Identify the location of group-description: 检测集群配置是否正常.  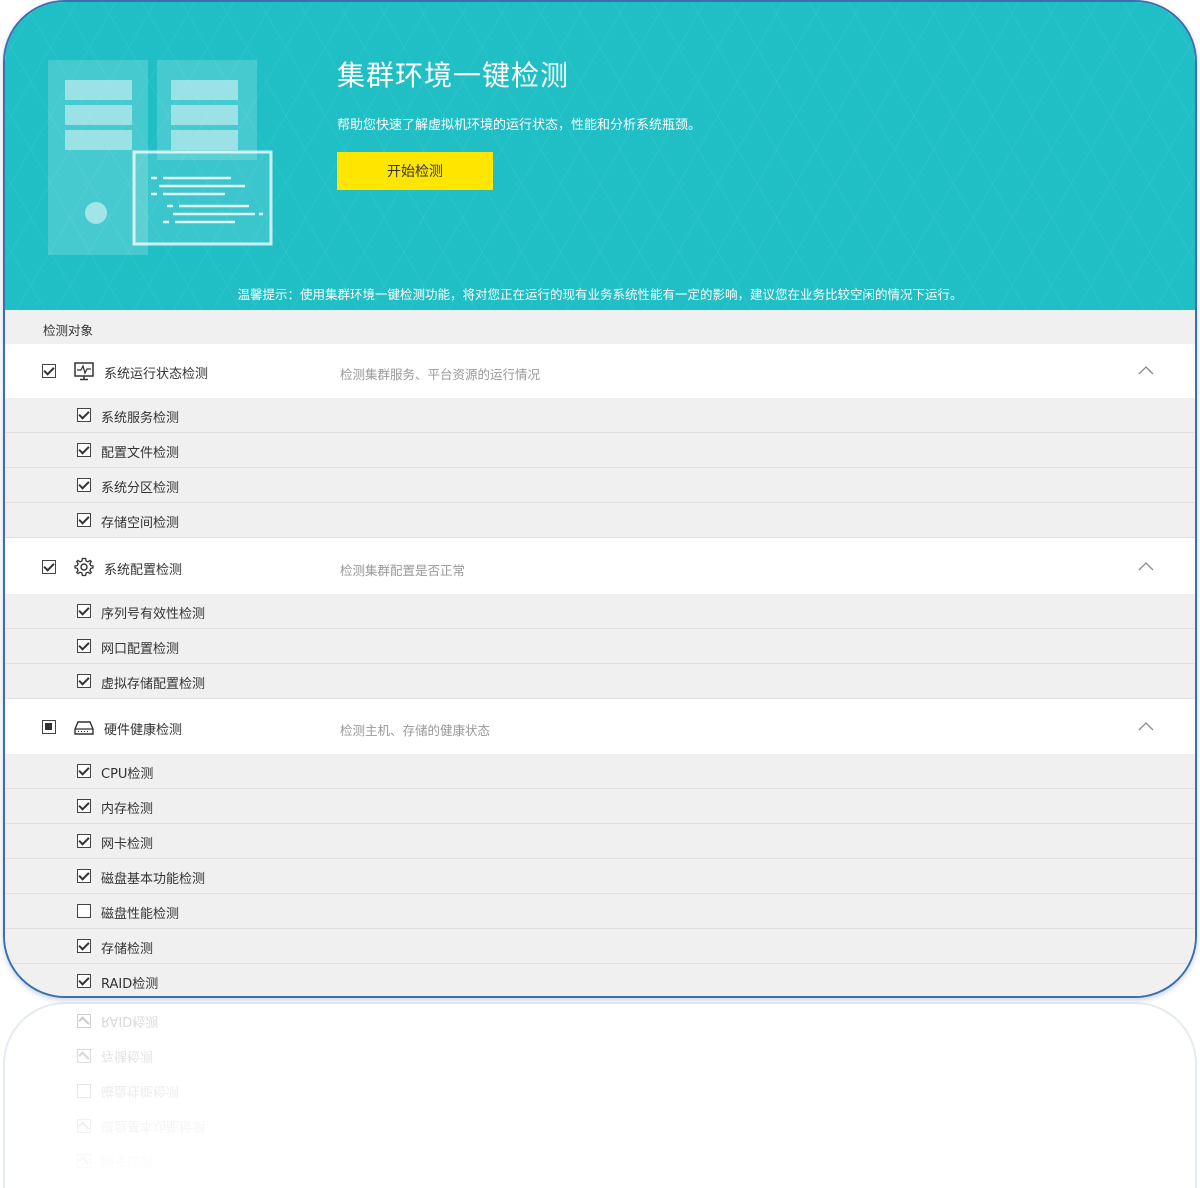
(403, 570).